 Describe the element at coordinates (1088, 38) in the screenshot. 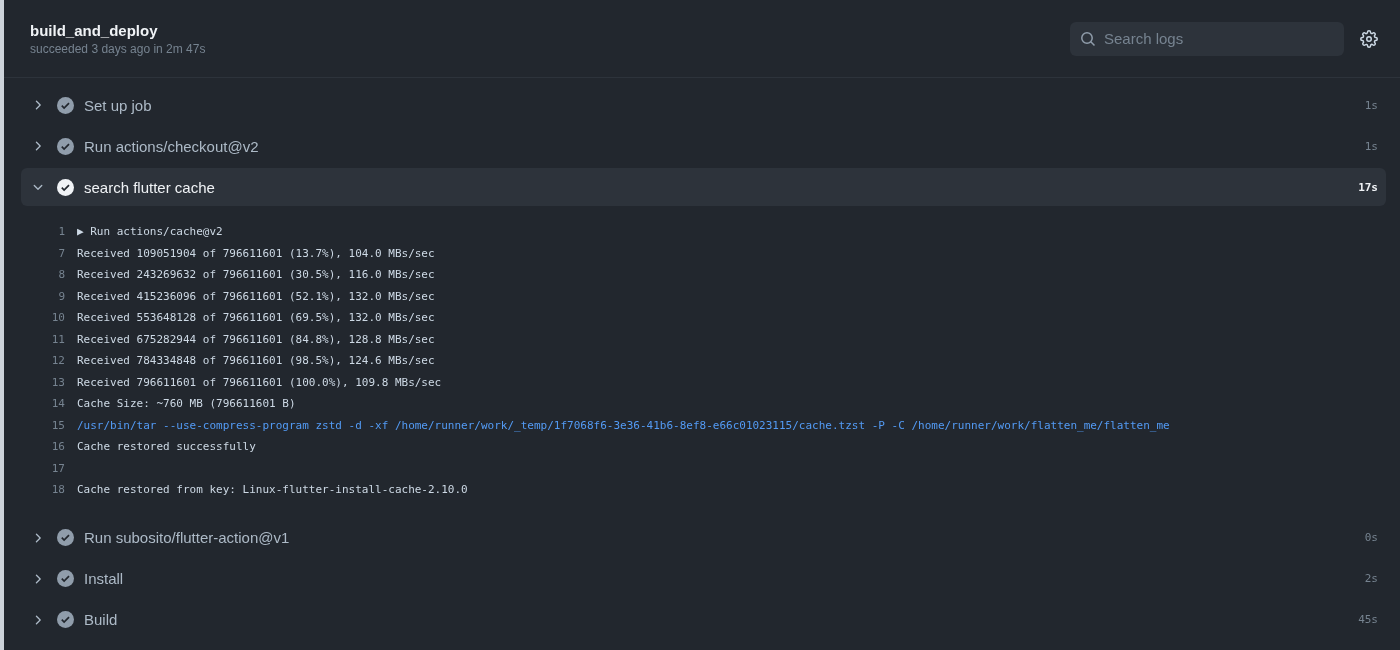

I see `search-icon` at that location.